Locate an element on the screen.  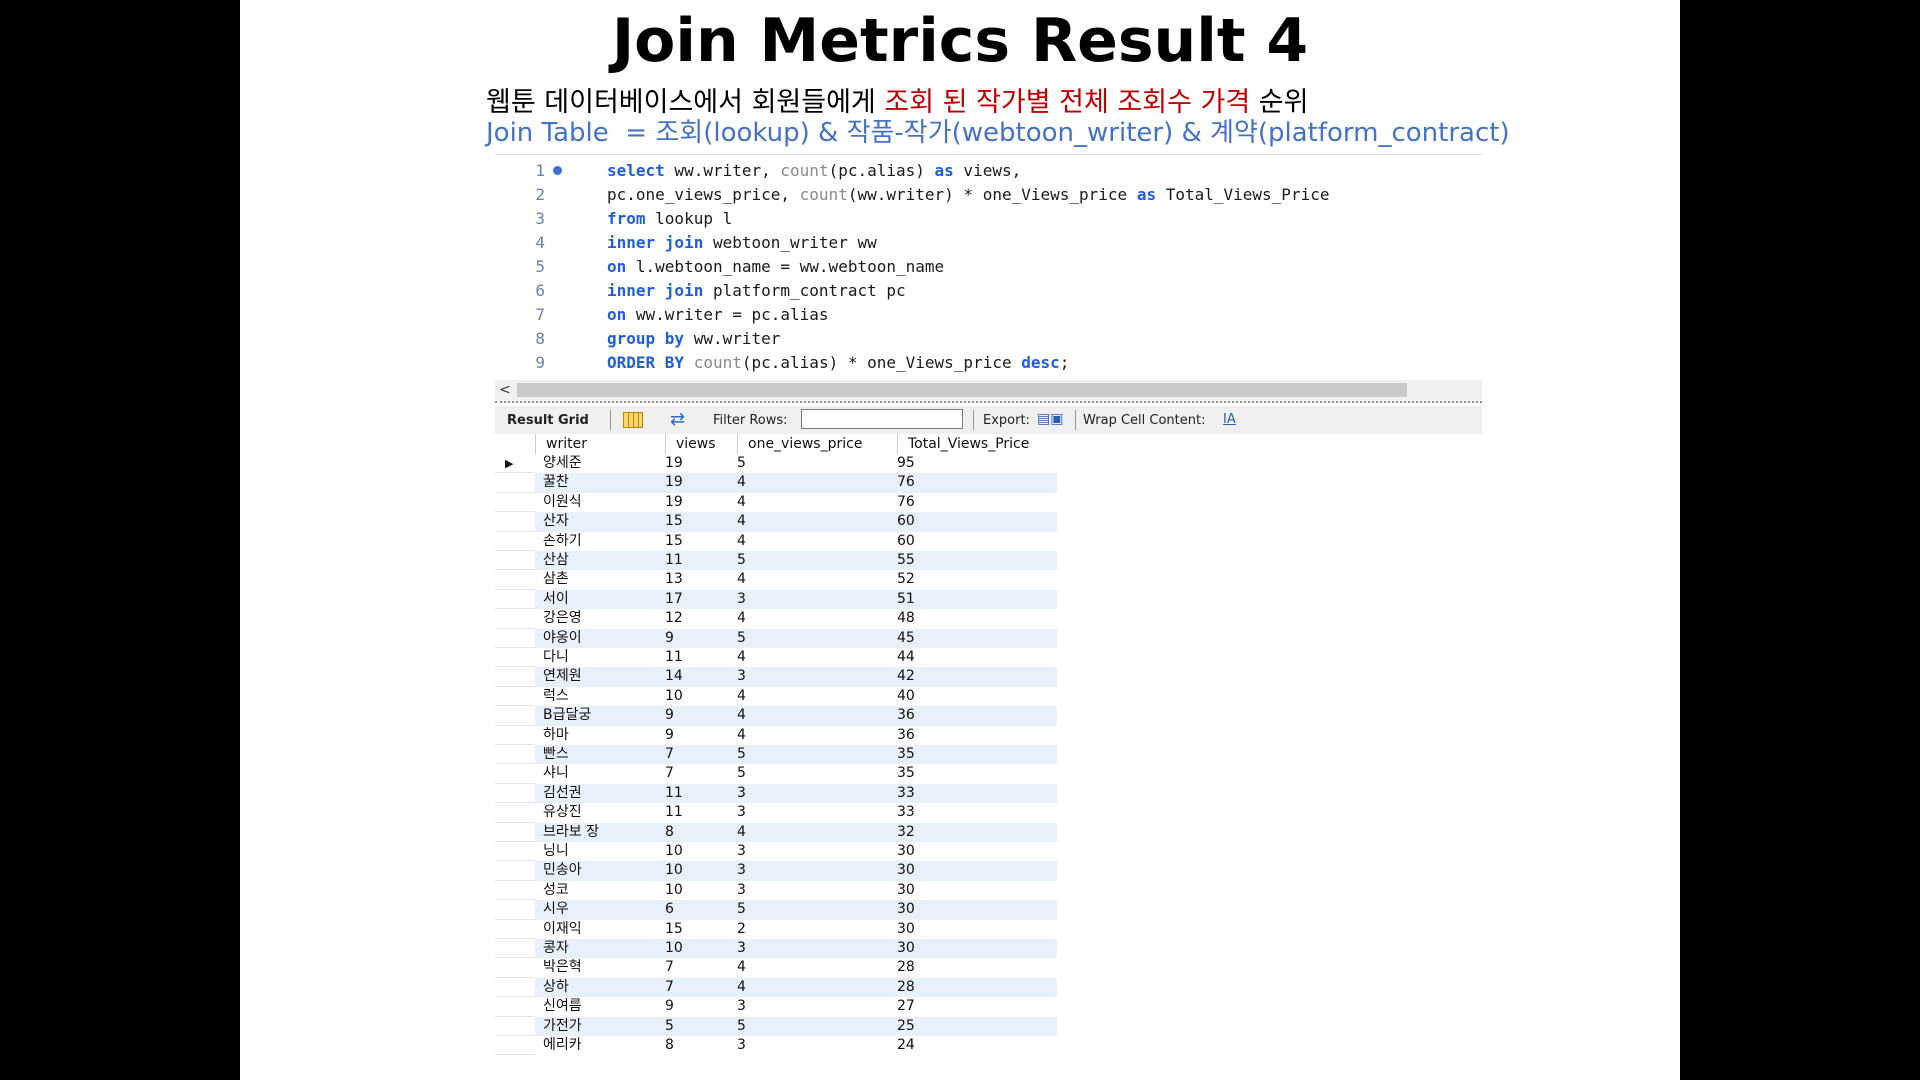
table-row: 콩자 10 3 30 is located at coordinates (898, 949).